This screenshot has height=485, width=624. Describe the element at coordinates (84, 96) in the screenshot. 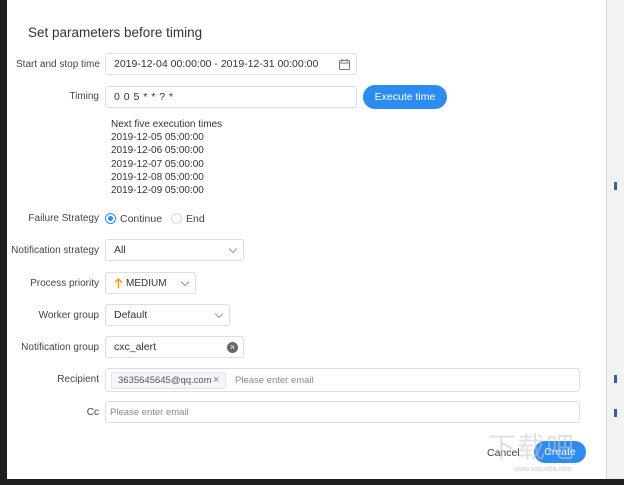

I see `timing-label: Timing` at that location.